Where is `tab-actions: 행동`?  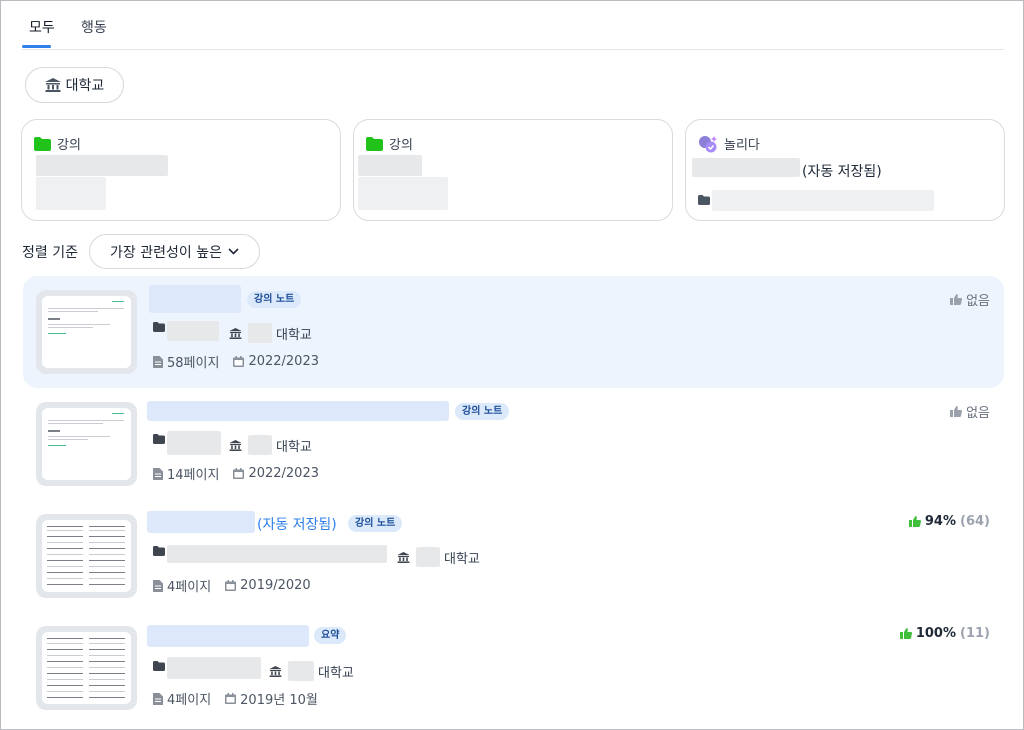 tab-actions: 행동 is located at coordinates (94, 27).